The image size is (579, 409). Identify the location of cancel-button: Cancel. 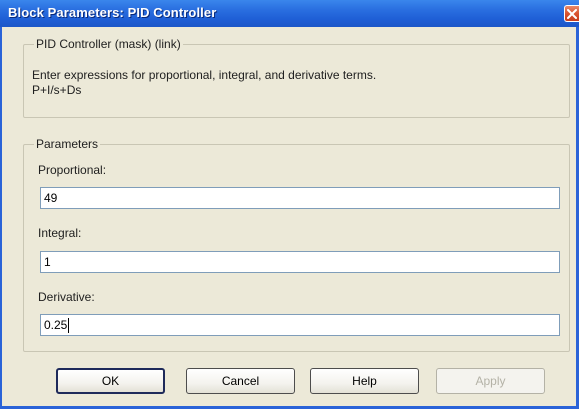
(240, 381).